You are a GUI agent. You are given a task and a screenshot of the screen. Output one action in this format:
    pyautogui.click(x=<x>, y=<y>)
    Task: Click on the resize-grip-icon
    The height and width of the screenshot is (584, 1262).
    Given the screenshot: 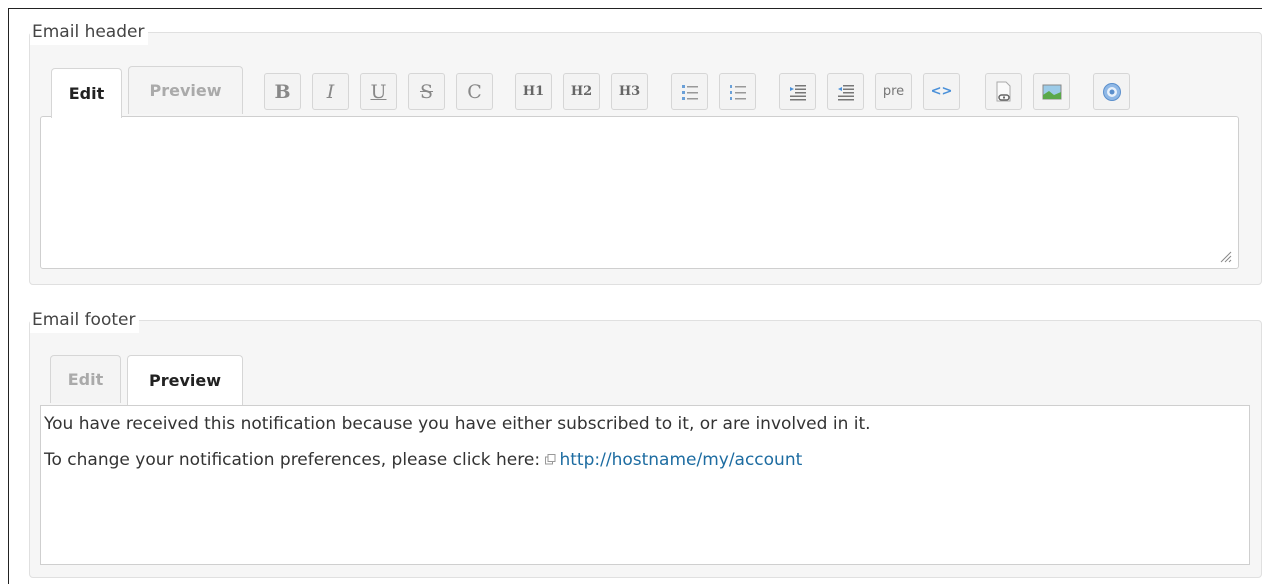 What is the action you would take?
    pyautogui.click(x=1225, y=256)
    